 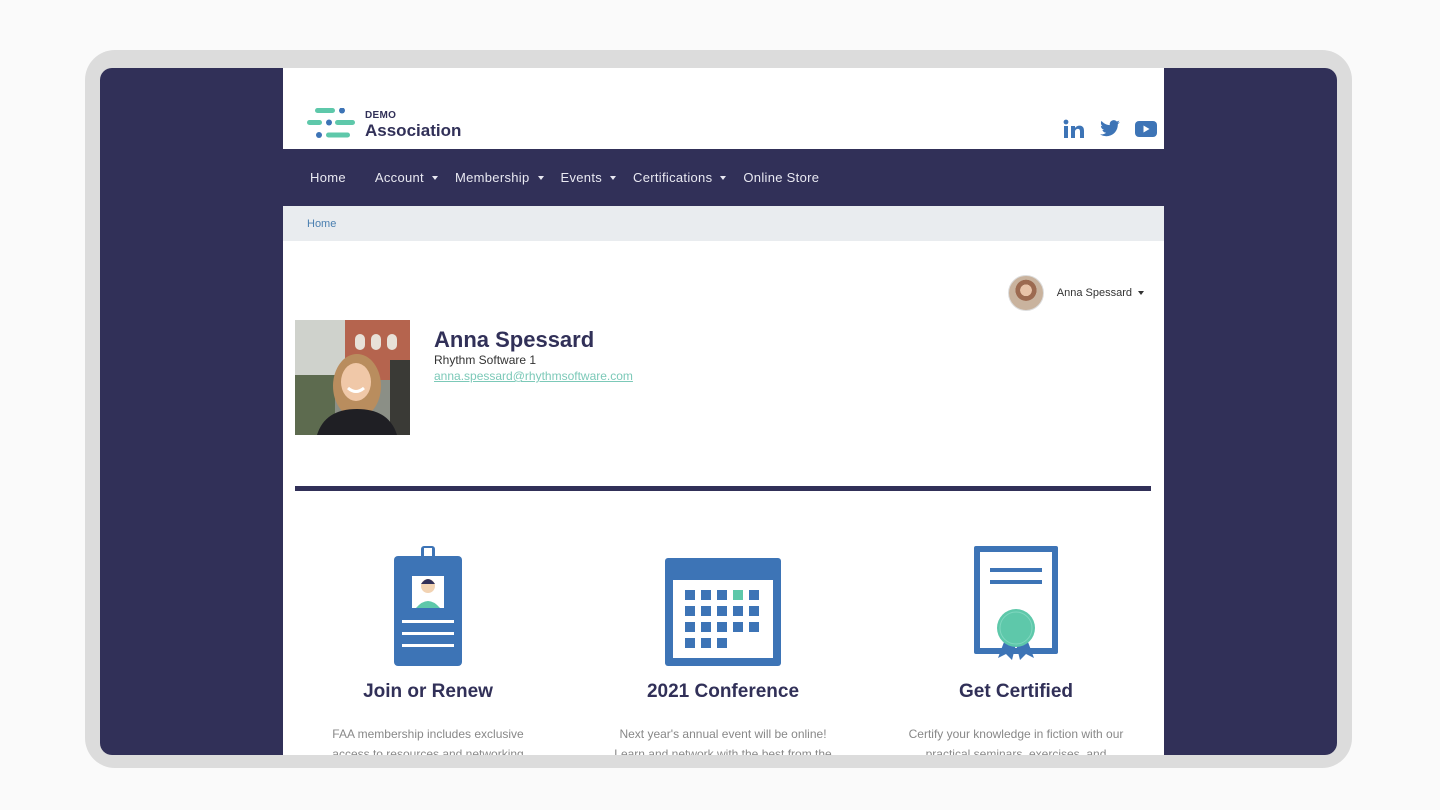 What do you see at coordinates (1025, 293) in the screenshot?
I see `avatar` at bounding box center [1025, 293].